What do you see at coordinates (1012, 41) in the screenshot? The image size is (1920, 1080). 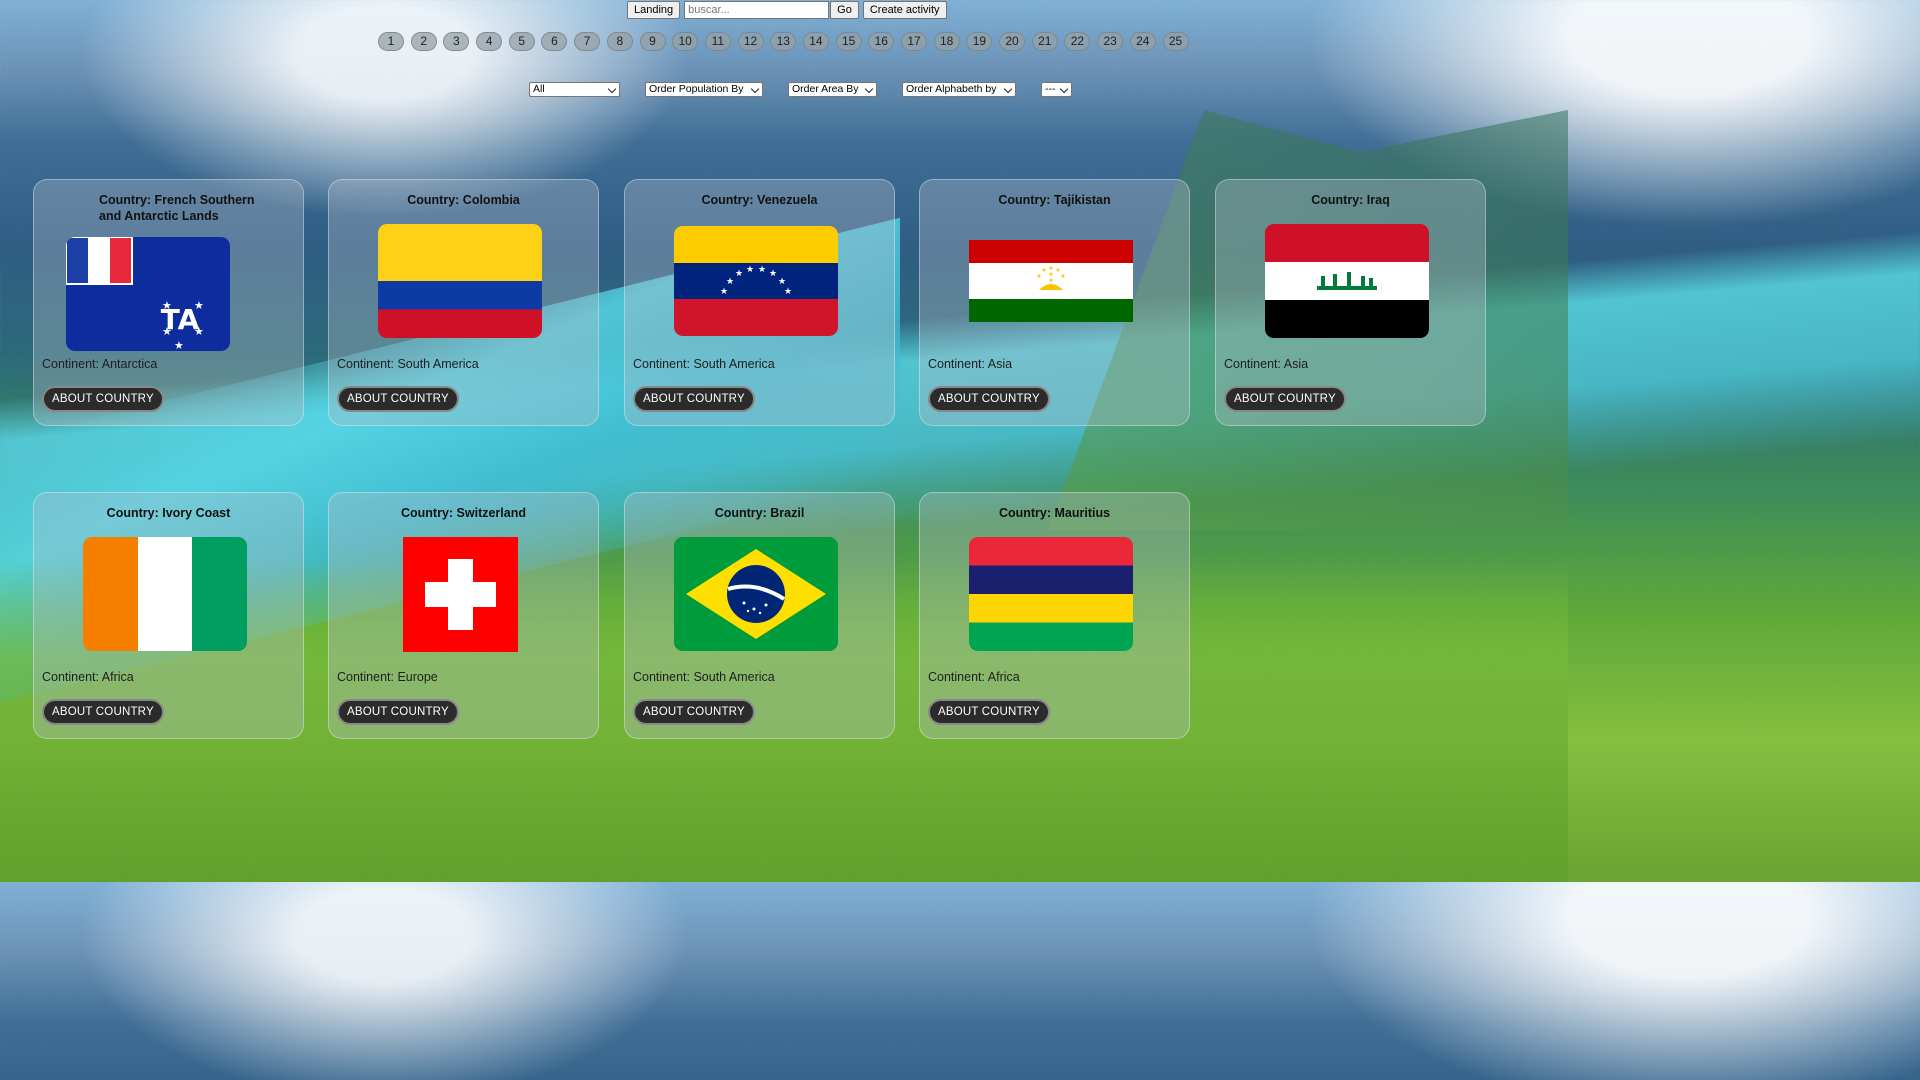 I see `page-button-20: 20` at bounding box center [1012, 41].